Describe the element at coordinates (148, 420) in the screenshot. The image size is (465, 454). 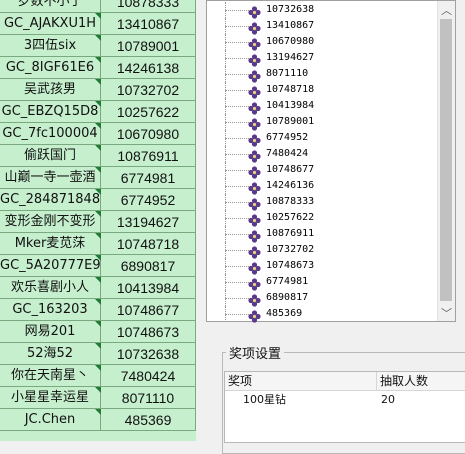
I see `cell-id: 485369` at that location.